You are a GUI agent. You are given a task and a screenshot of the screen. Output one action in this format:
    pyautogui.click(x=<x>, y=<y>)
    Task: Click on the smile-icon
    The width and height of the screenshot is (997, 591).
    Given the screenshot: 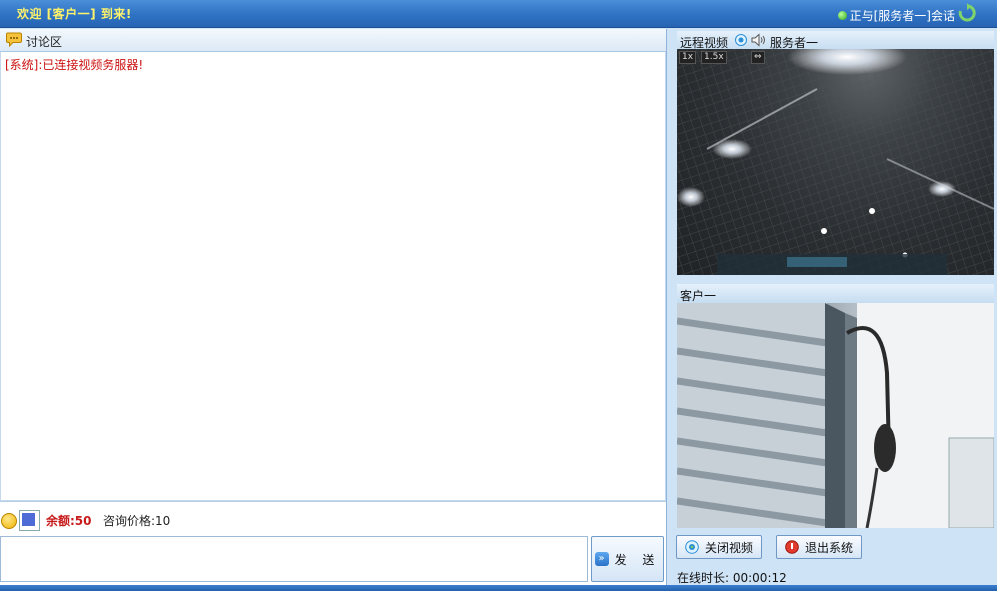 What is the action you would take?
    pyautogui.click(x=9, y=521)
    